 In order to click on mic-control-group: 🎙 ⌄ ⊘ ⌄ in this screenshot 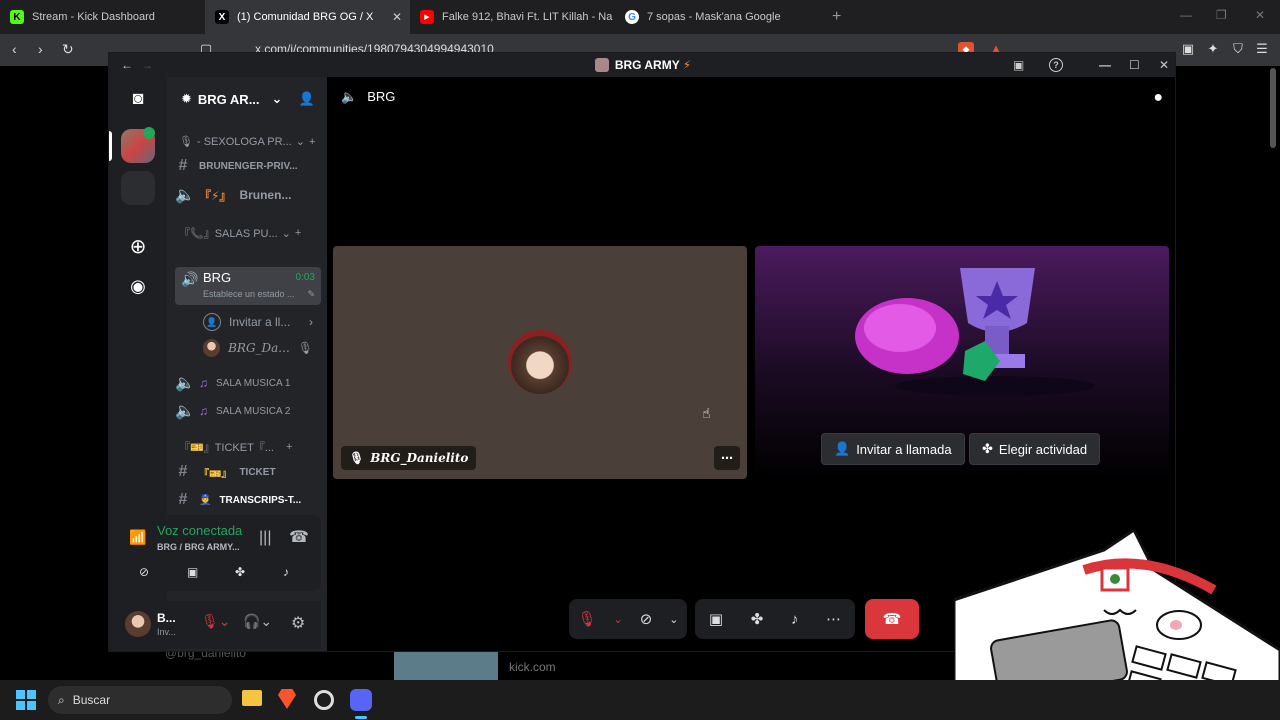, I will do `click(628, 619)`.